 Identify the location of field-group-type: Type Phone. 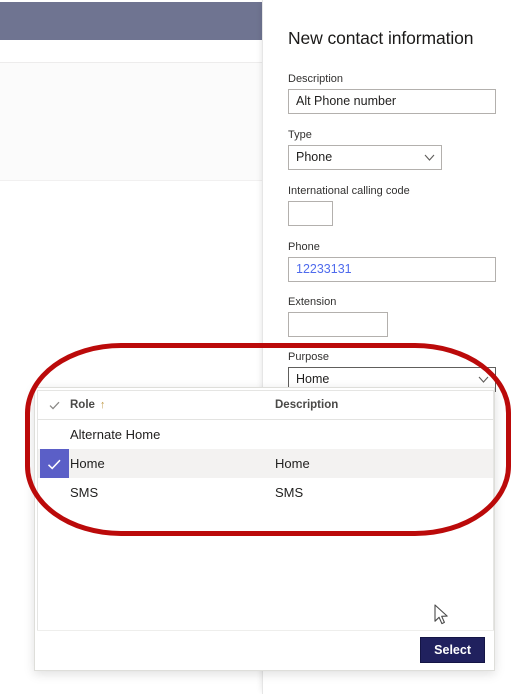
(365, 149).